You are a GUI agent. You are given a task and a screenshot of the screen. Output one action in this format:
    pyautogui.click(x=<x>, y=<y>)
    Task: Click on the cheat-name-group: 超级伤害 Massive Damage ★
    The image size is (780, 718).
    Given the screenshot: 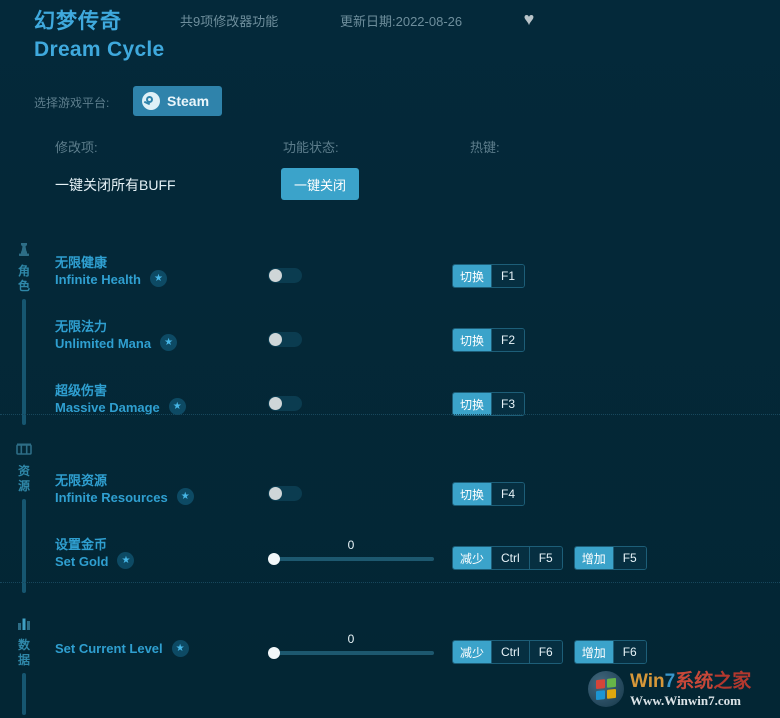 What is the action you would take?
    pyautogui.click(x=120, y=399)
    